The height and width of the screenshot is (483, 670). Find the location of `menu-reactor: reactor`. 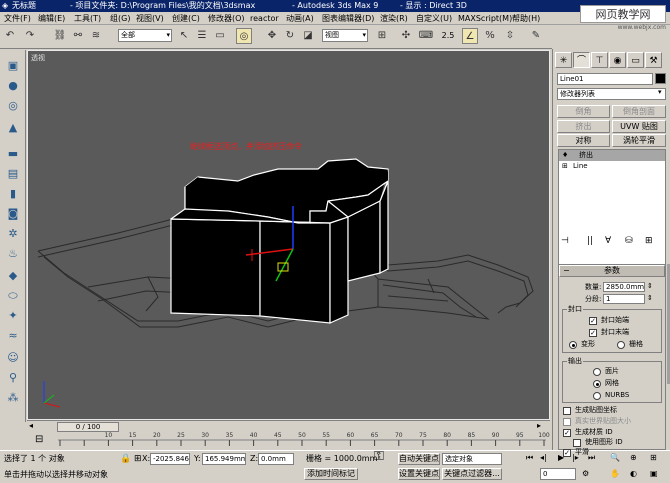

menu-reactor: reactor is located at coordinates (264, 18).